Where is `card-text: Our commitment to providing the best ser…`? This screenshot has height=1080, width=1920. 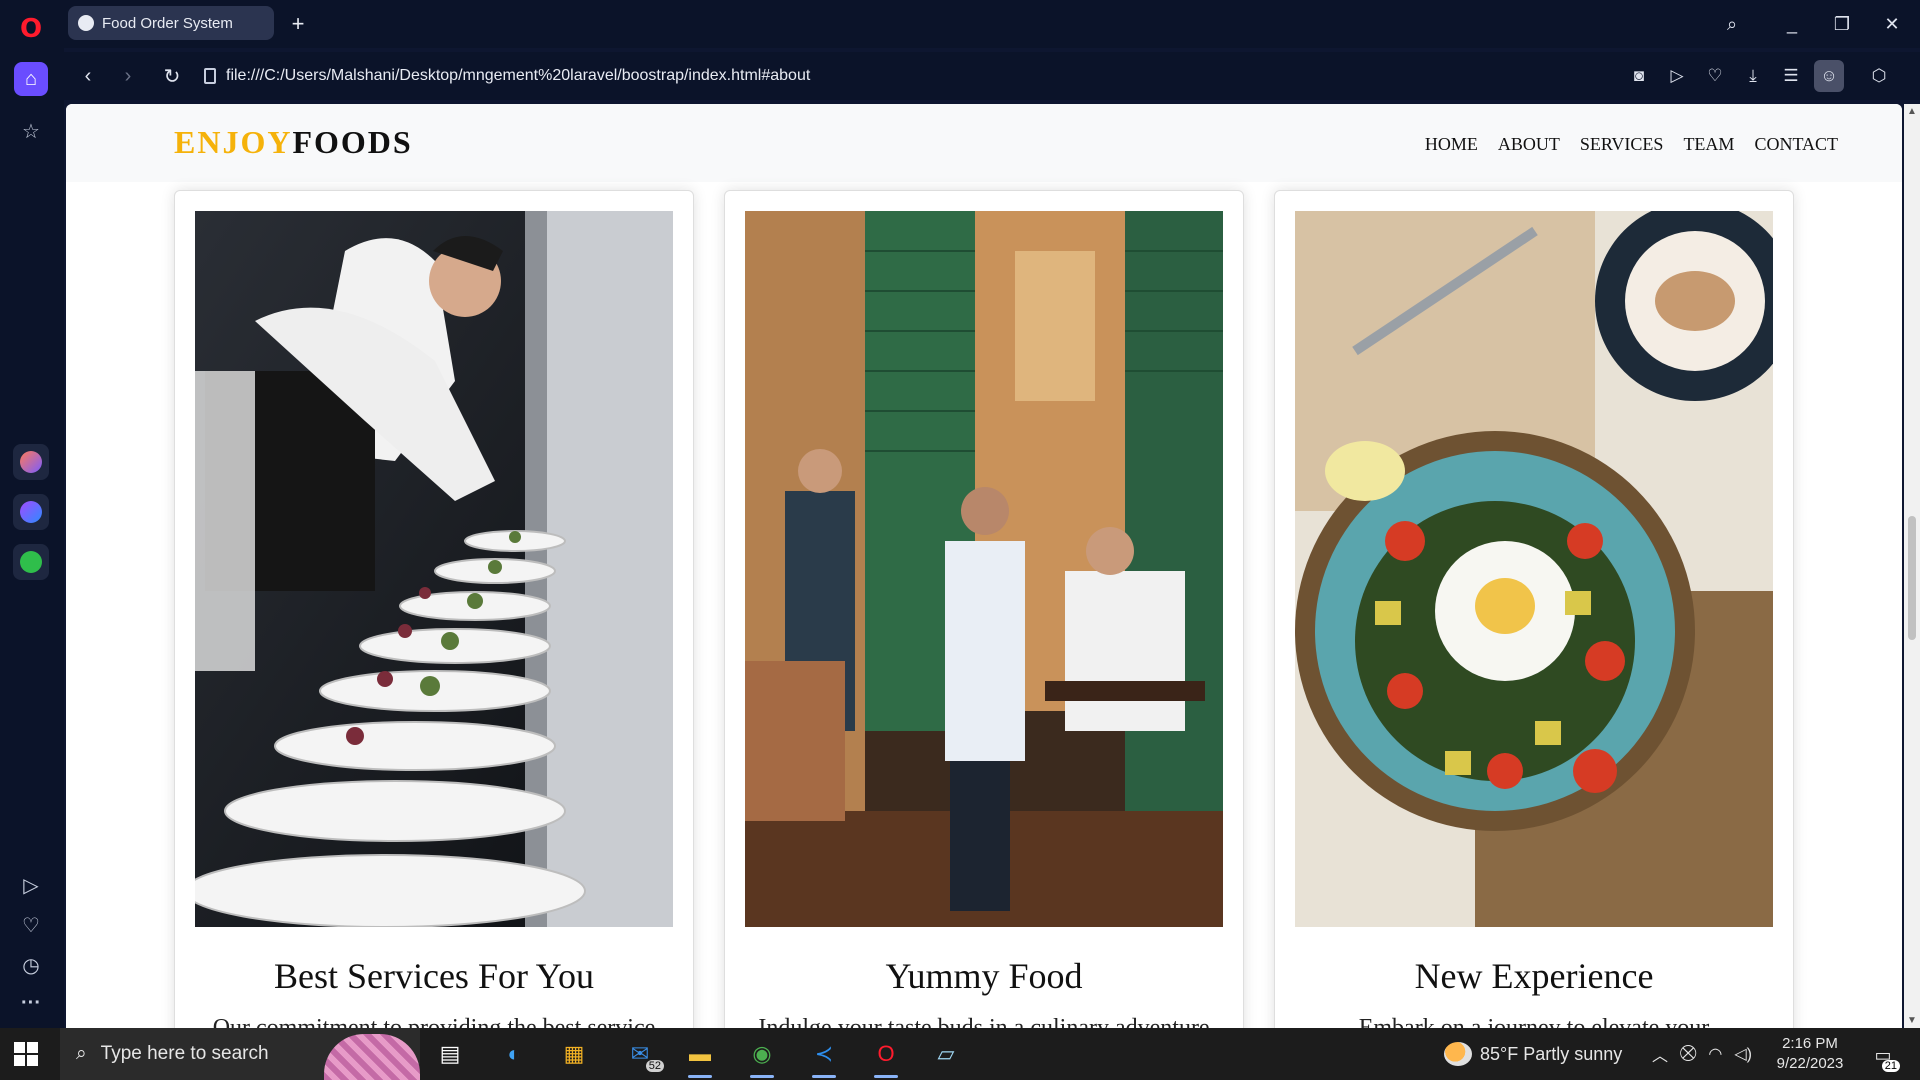
card-text: Our commitment to providing the best ser… is located at coordinates (434, 1021).